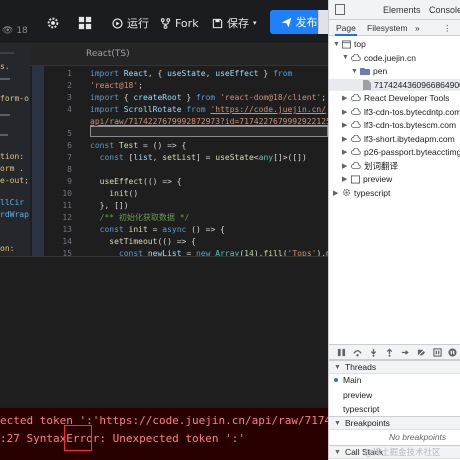  I want to click on code-token: init, so click(119, 193).